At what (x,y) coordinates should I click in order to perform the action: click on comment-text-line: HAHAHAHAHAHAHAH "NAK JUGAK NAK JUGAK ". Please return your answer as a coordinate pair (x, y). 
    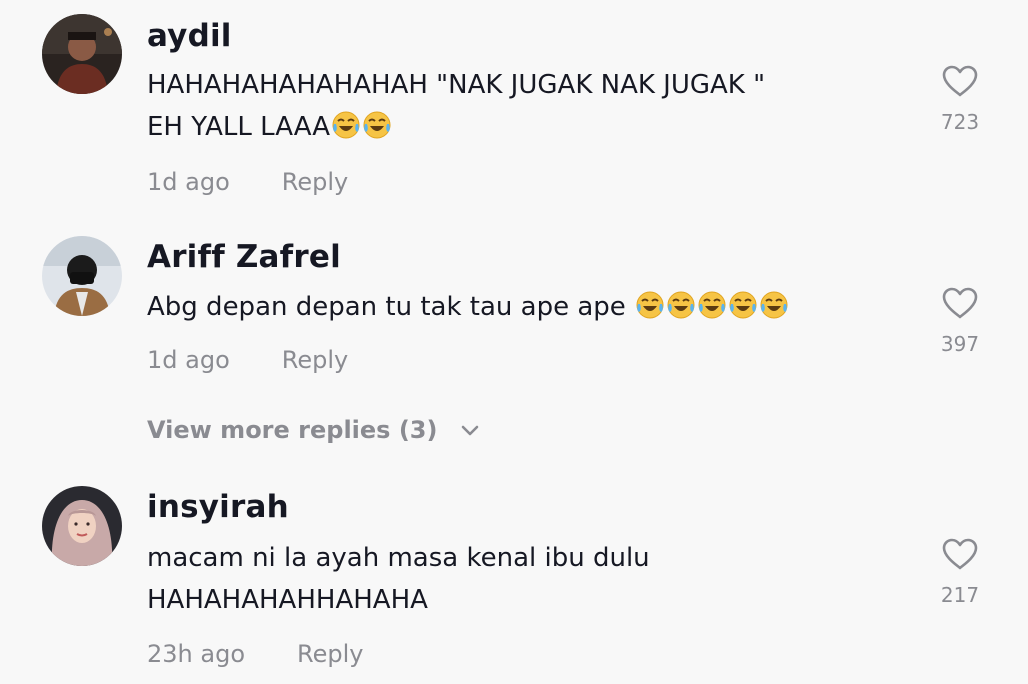
    Looking at the image, I should click on (456, 85).